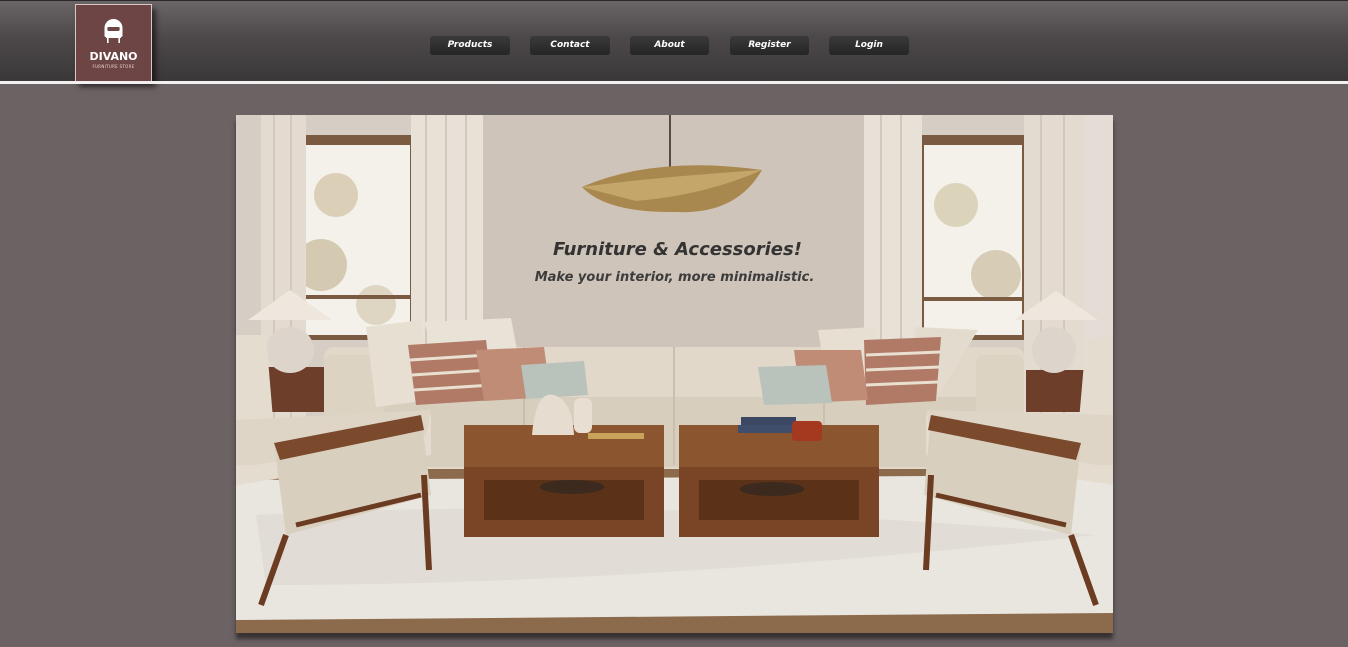 This screenshot has width=1348, height=647. Describe the element at coordinates (669, 45) in the screenshot. I see `nav-about-button: About` at that location.